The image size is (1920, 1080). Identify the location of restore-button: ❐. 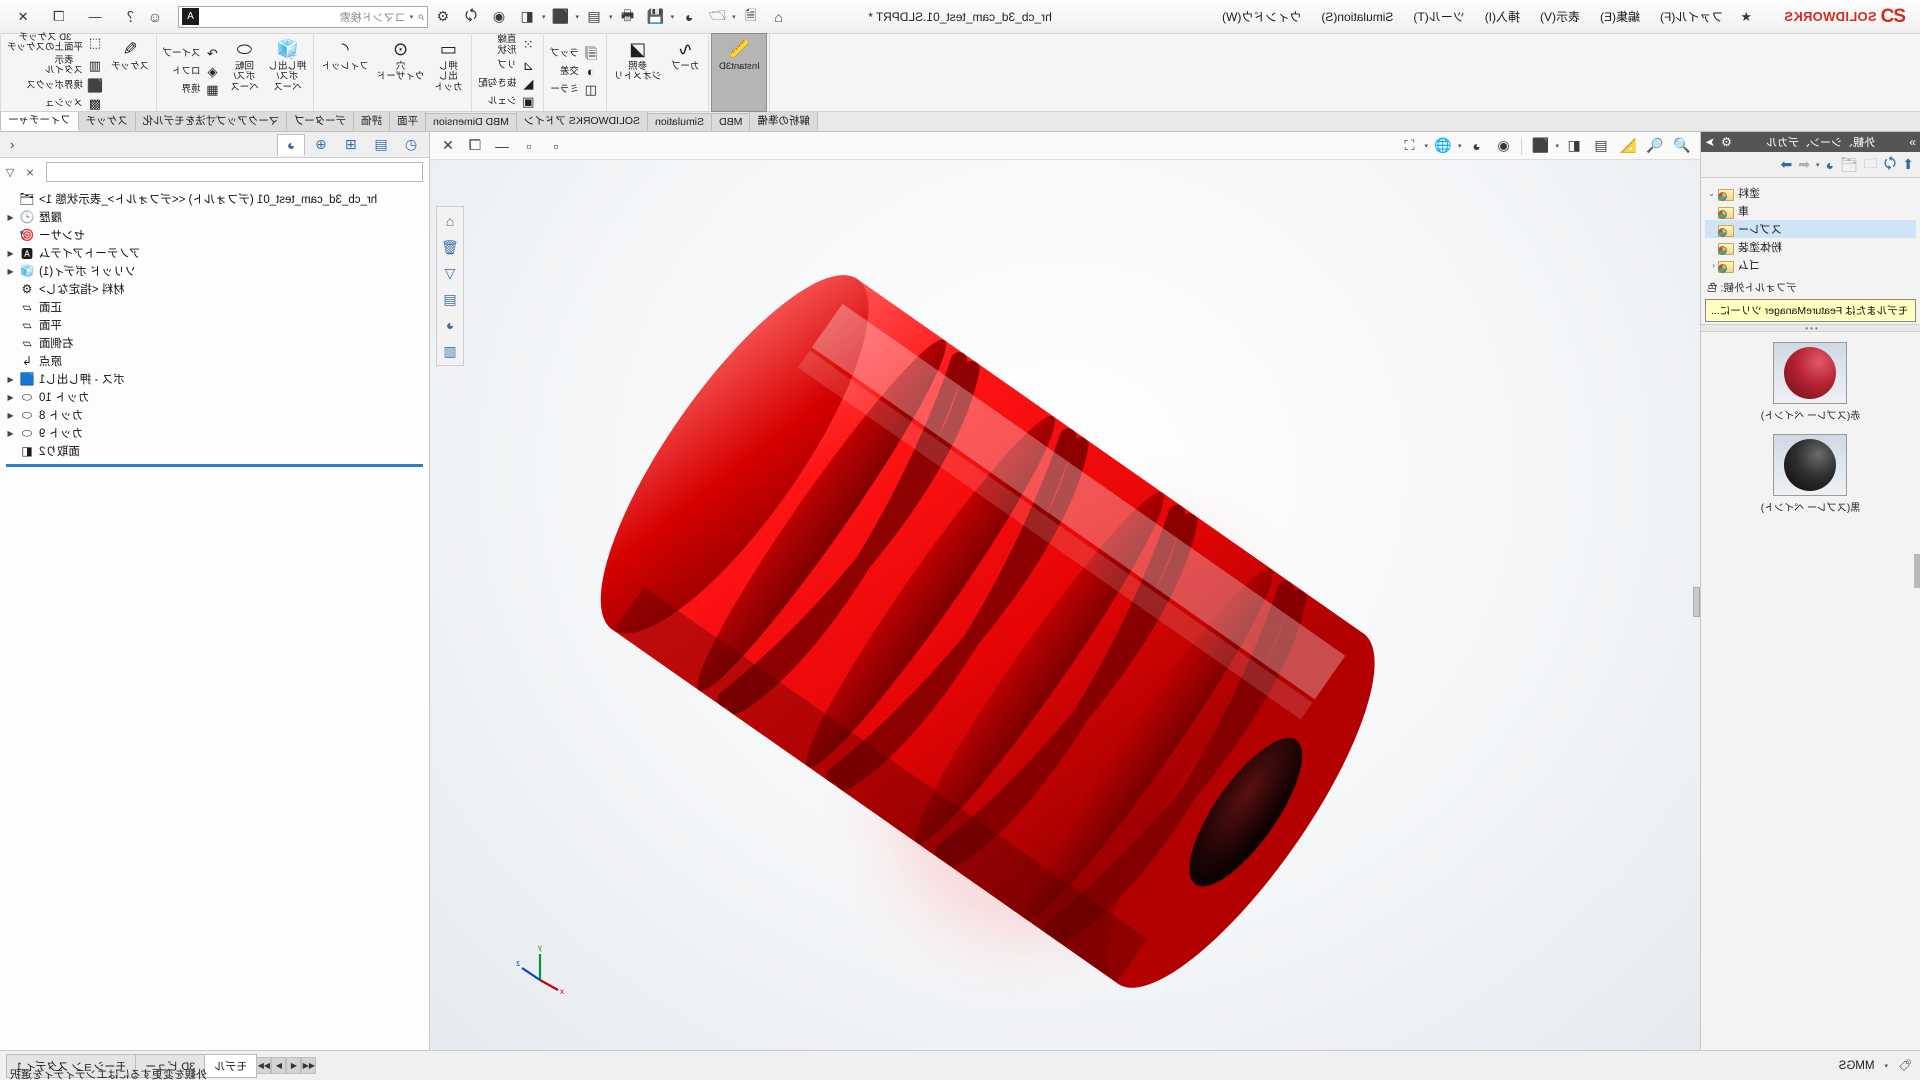
(59, 17).